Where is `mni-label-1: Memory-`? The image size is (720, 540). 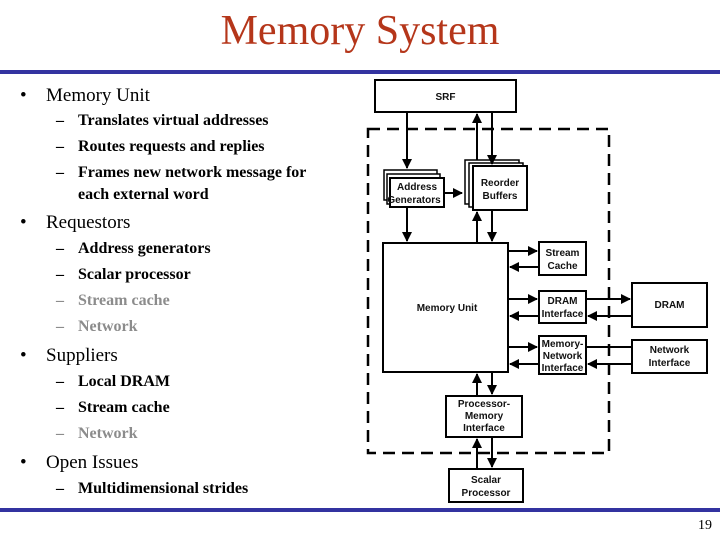
mni-label-1: Memory- is located at coordinates (563, 344).